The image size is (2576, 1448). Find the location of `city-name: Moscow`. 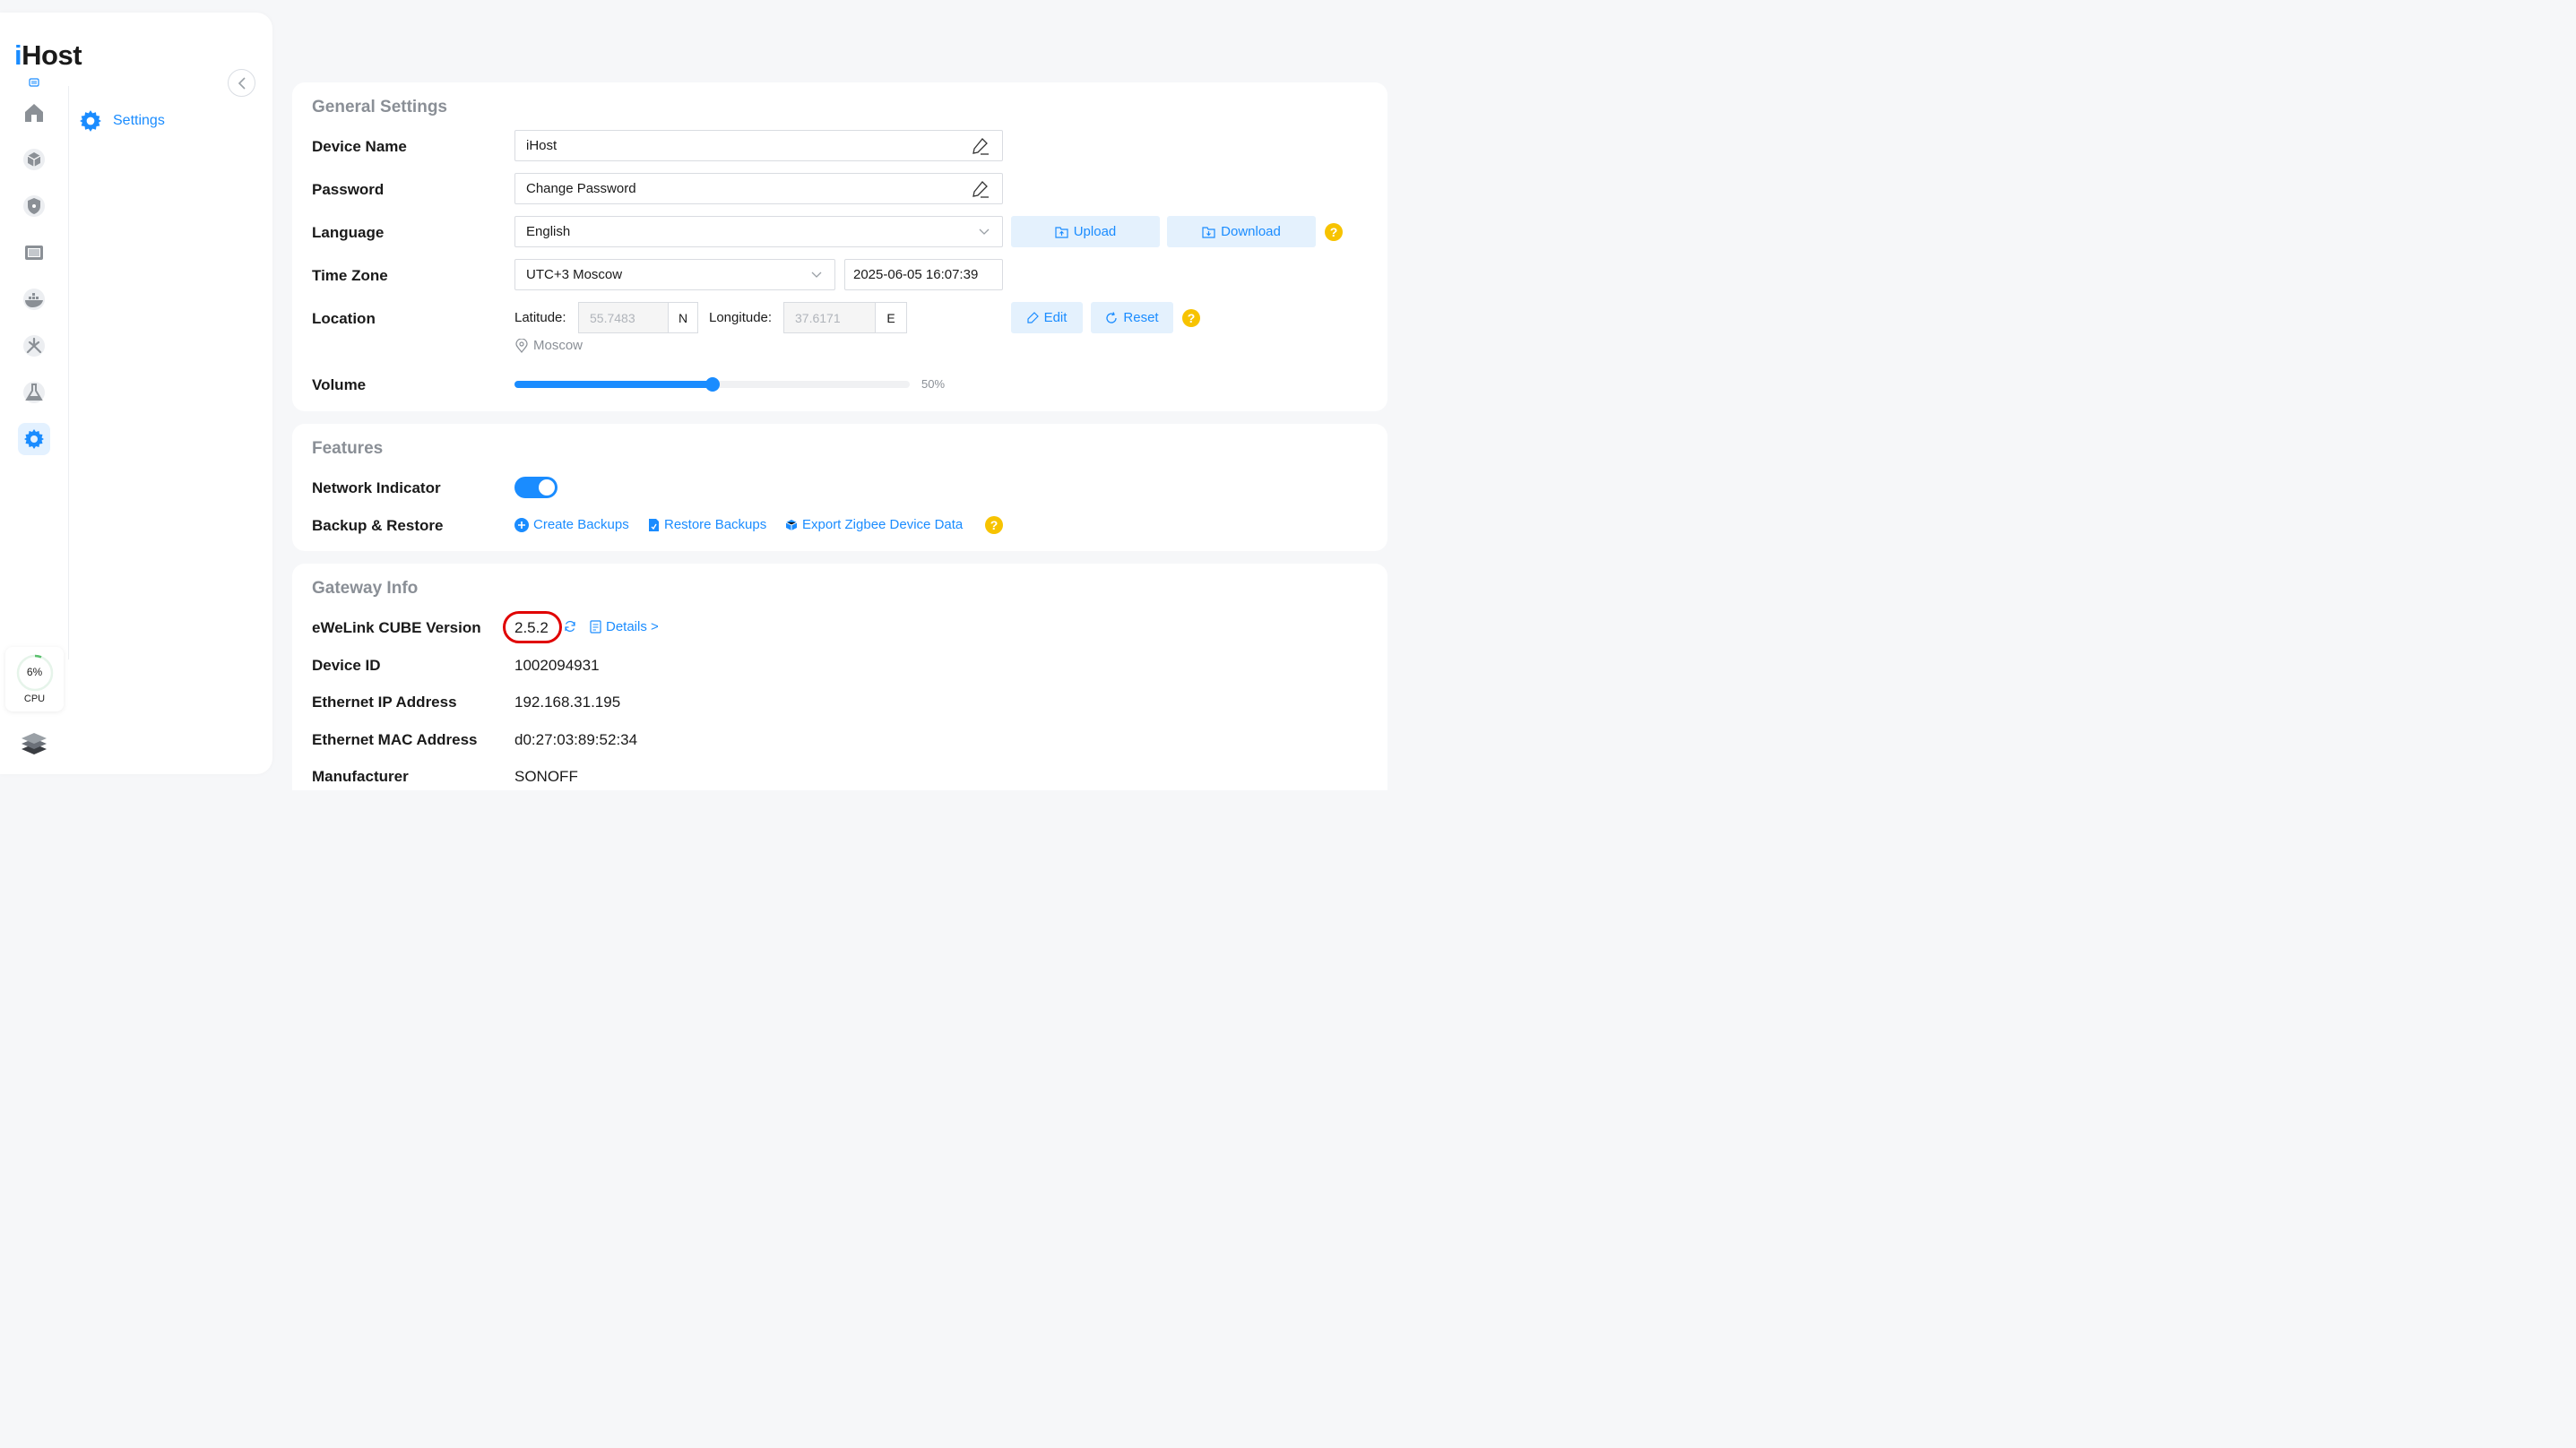

city-name: Moscow is located at coordinates (558, 346).